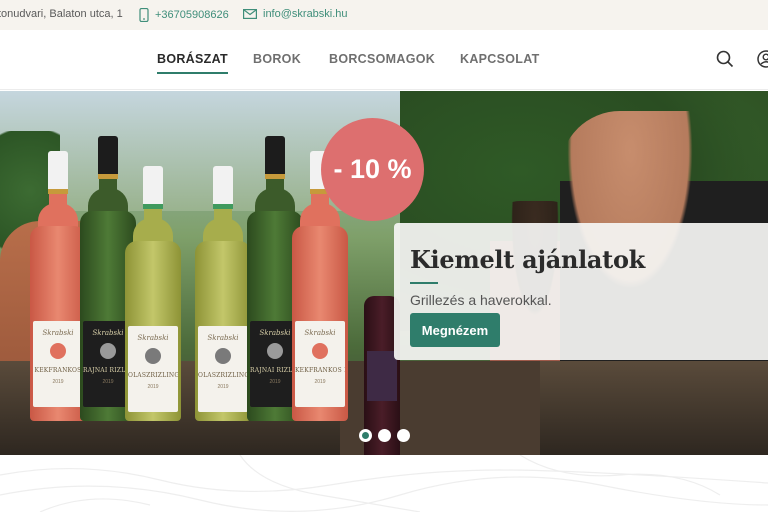  Describe the element at coordinates (192, 15) in the screenshot. I see `phone-label: +36705908626` at that location.